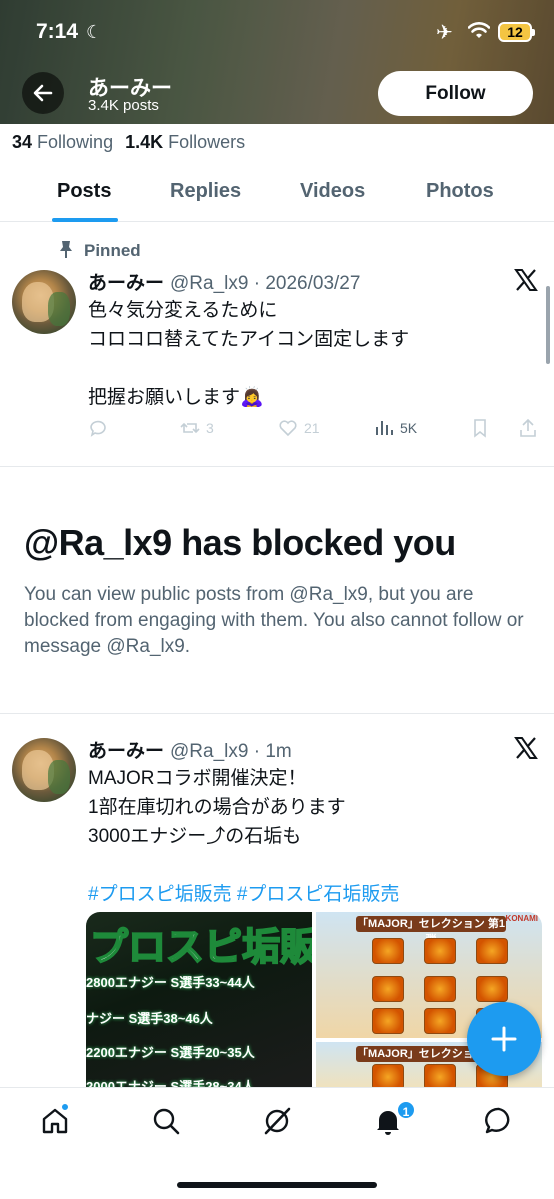 This screenshot has height=1199, width=554. What do you see at coordinates (277, 34) in the screenshot?
I see `status-bar: 7:14 ☾ ✈ 12` at bounding box center [277, 34].